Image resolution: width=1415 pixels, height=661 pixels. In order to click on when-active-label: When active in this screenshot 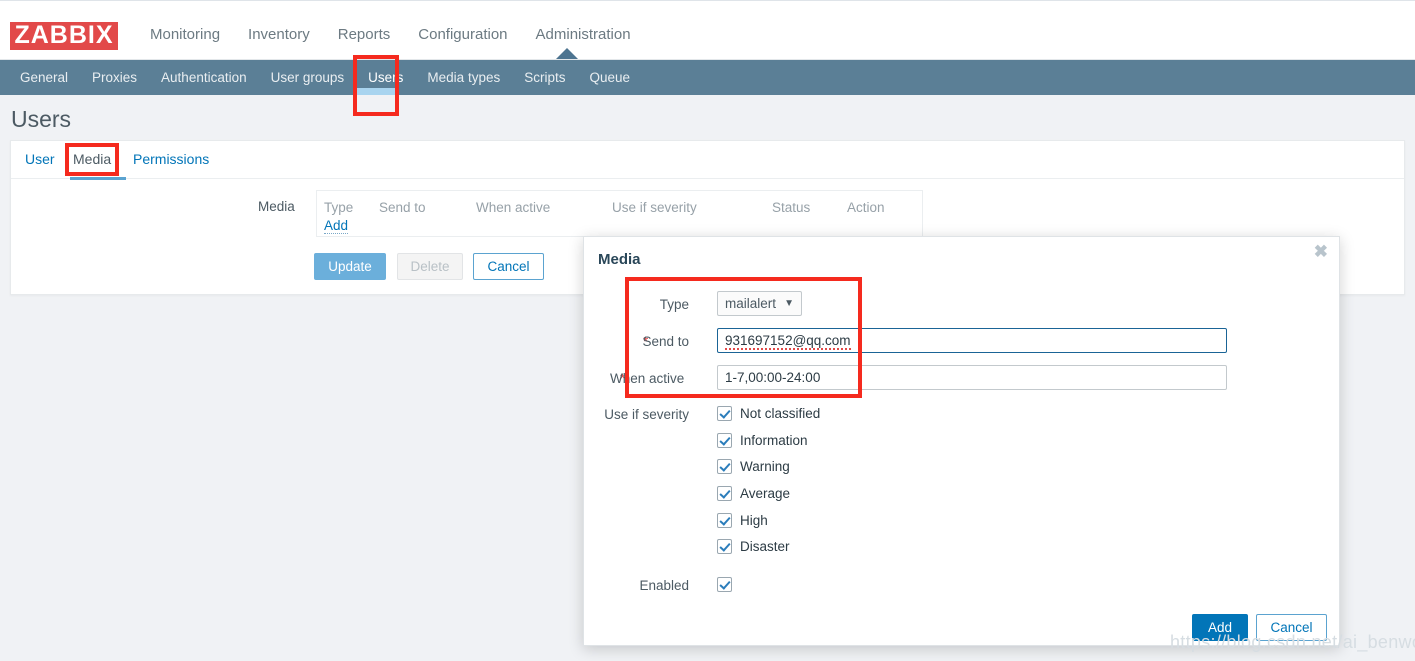, I will do `click(647, 378)`.